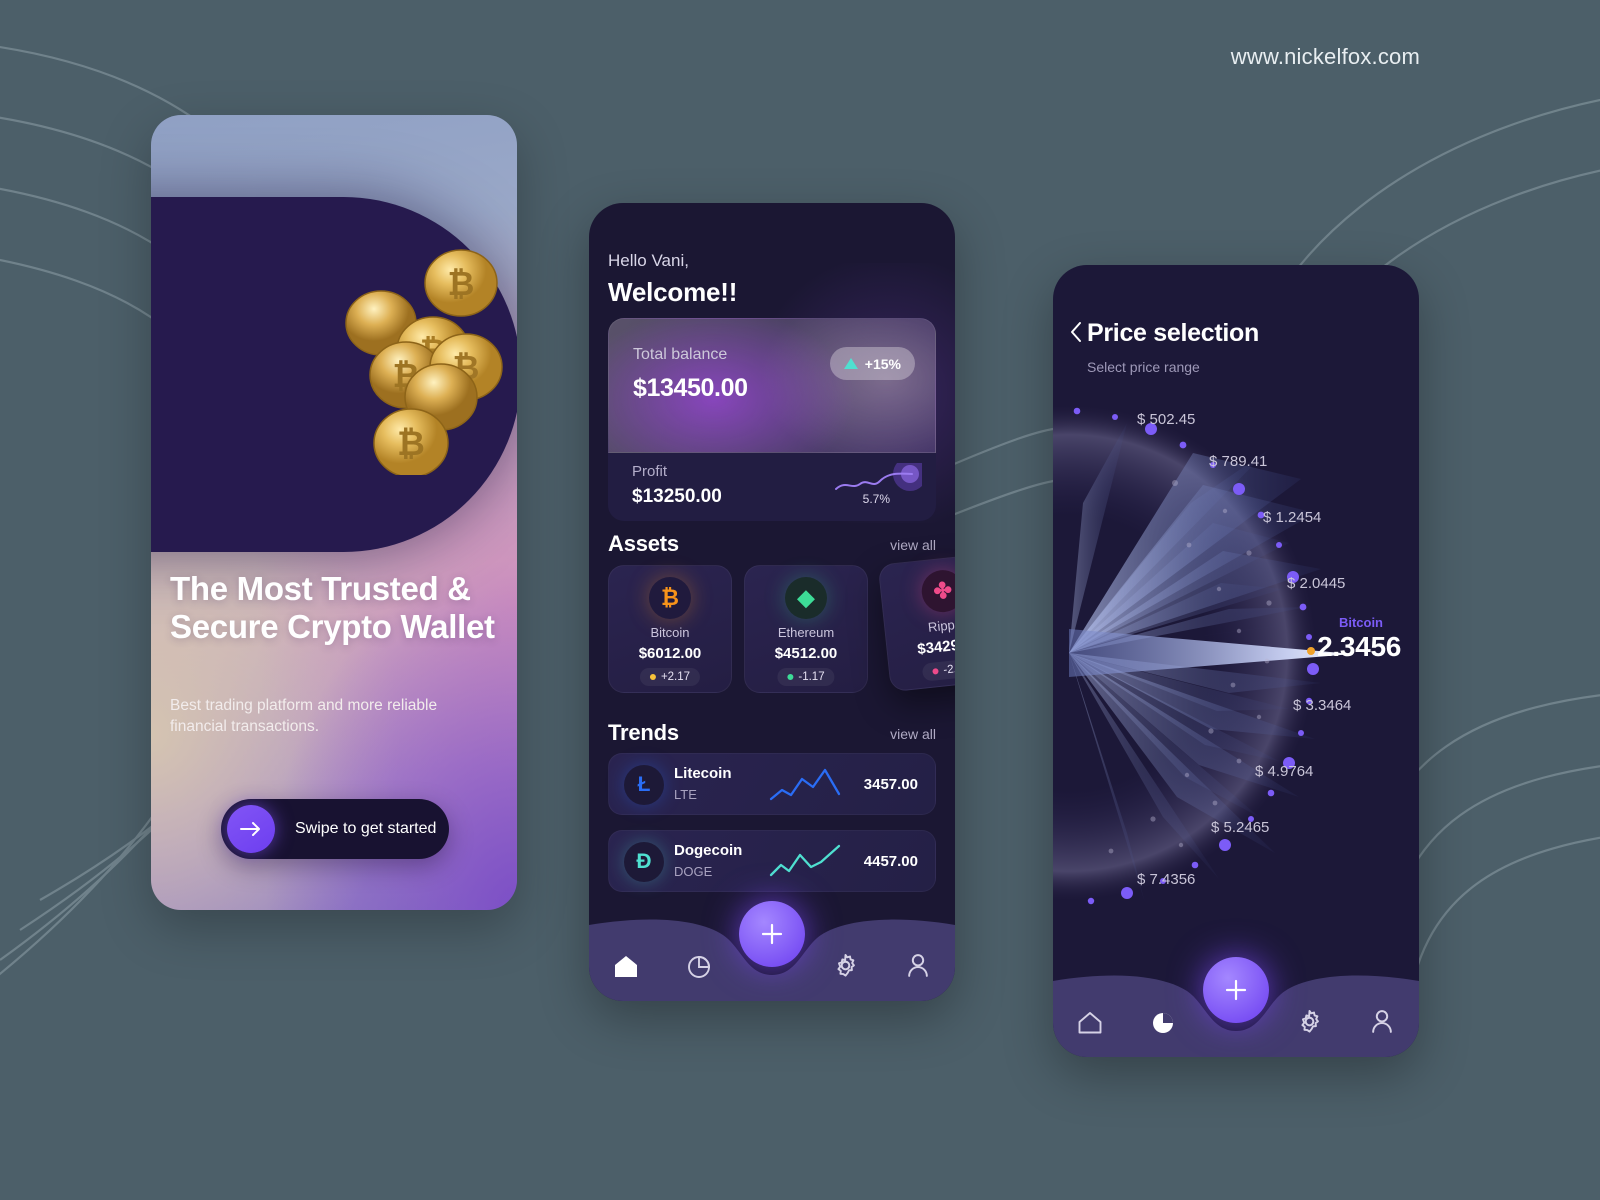  I want to click on trend-name: Litecoin, so click(703, 773).